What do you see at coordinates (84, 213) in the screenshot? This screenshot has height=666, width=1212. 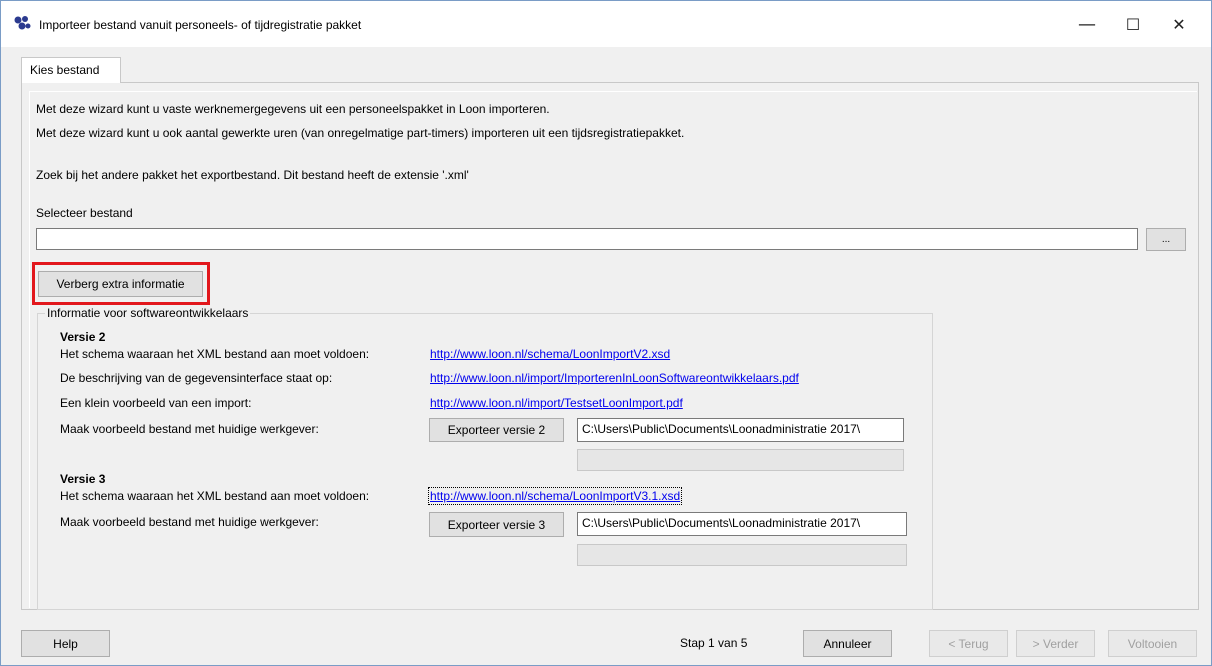 I see `file-select-label: Selecteer bestand` at bounding box center [84, 213].